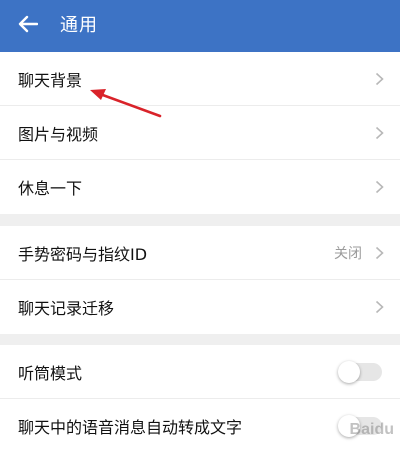  Describe the element at coordinates (66, 308) in the screenshot. I see `row-label: 聊天记录迁移` at that location.